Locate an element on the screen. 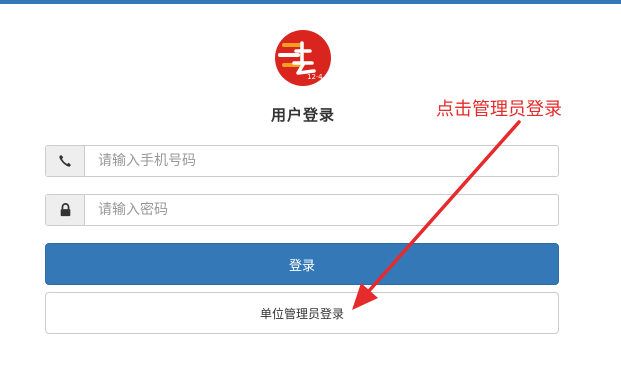 The width and height of the screenshot is (621, 366). password-input is located at coordinates (321, 210).